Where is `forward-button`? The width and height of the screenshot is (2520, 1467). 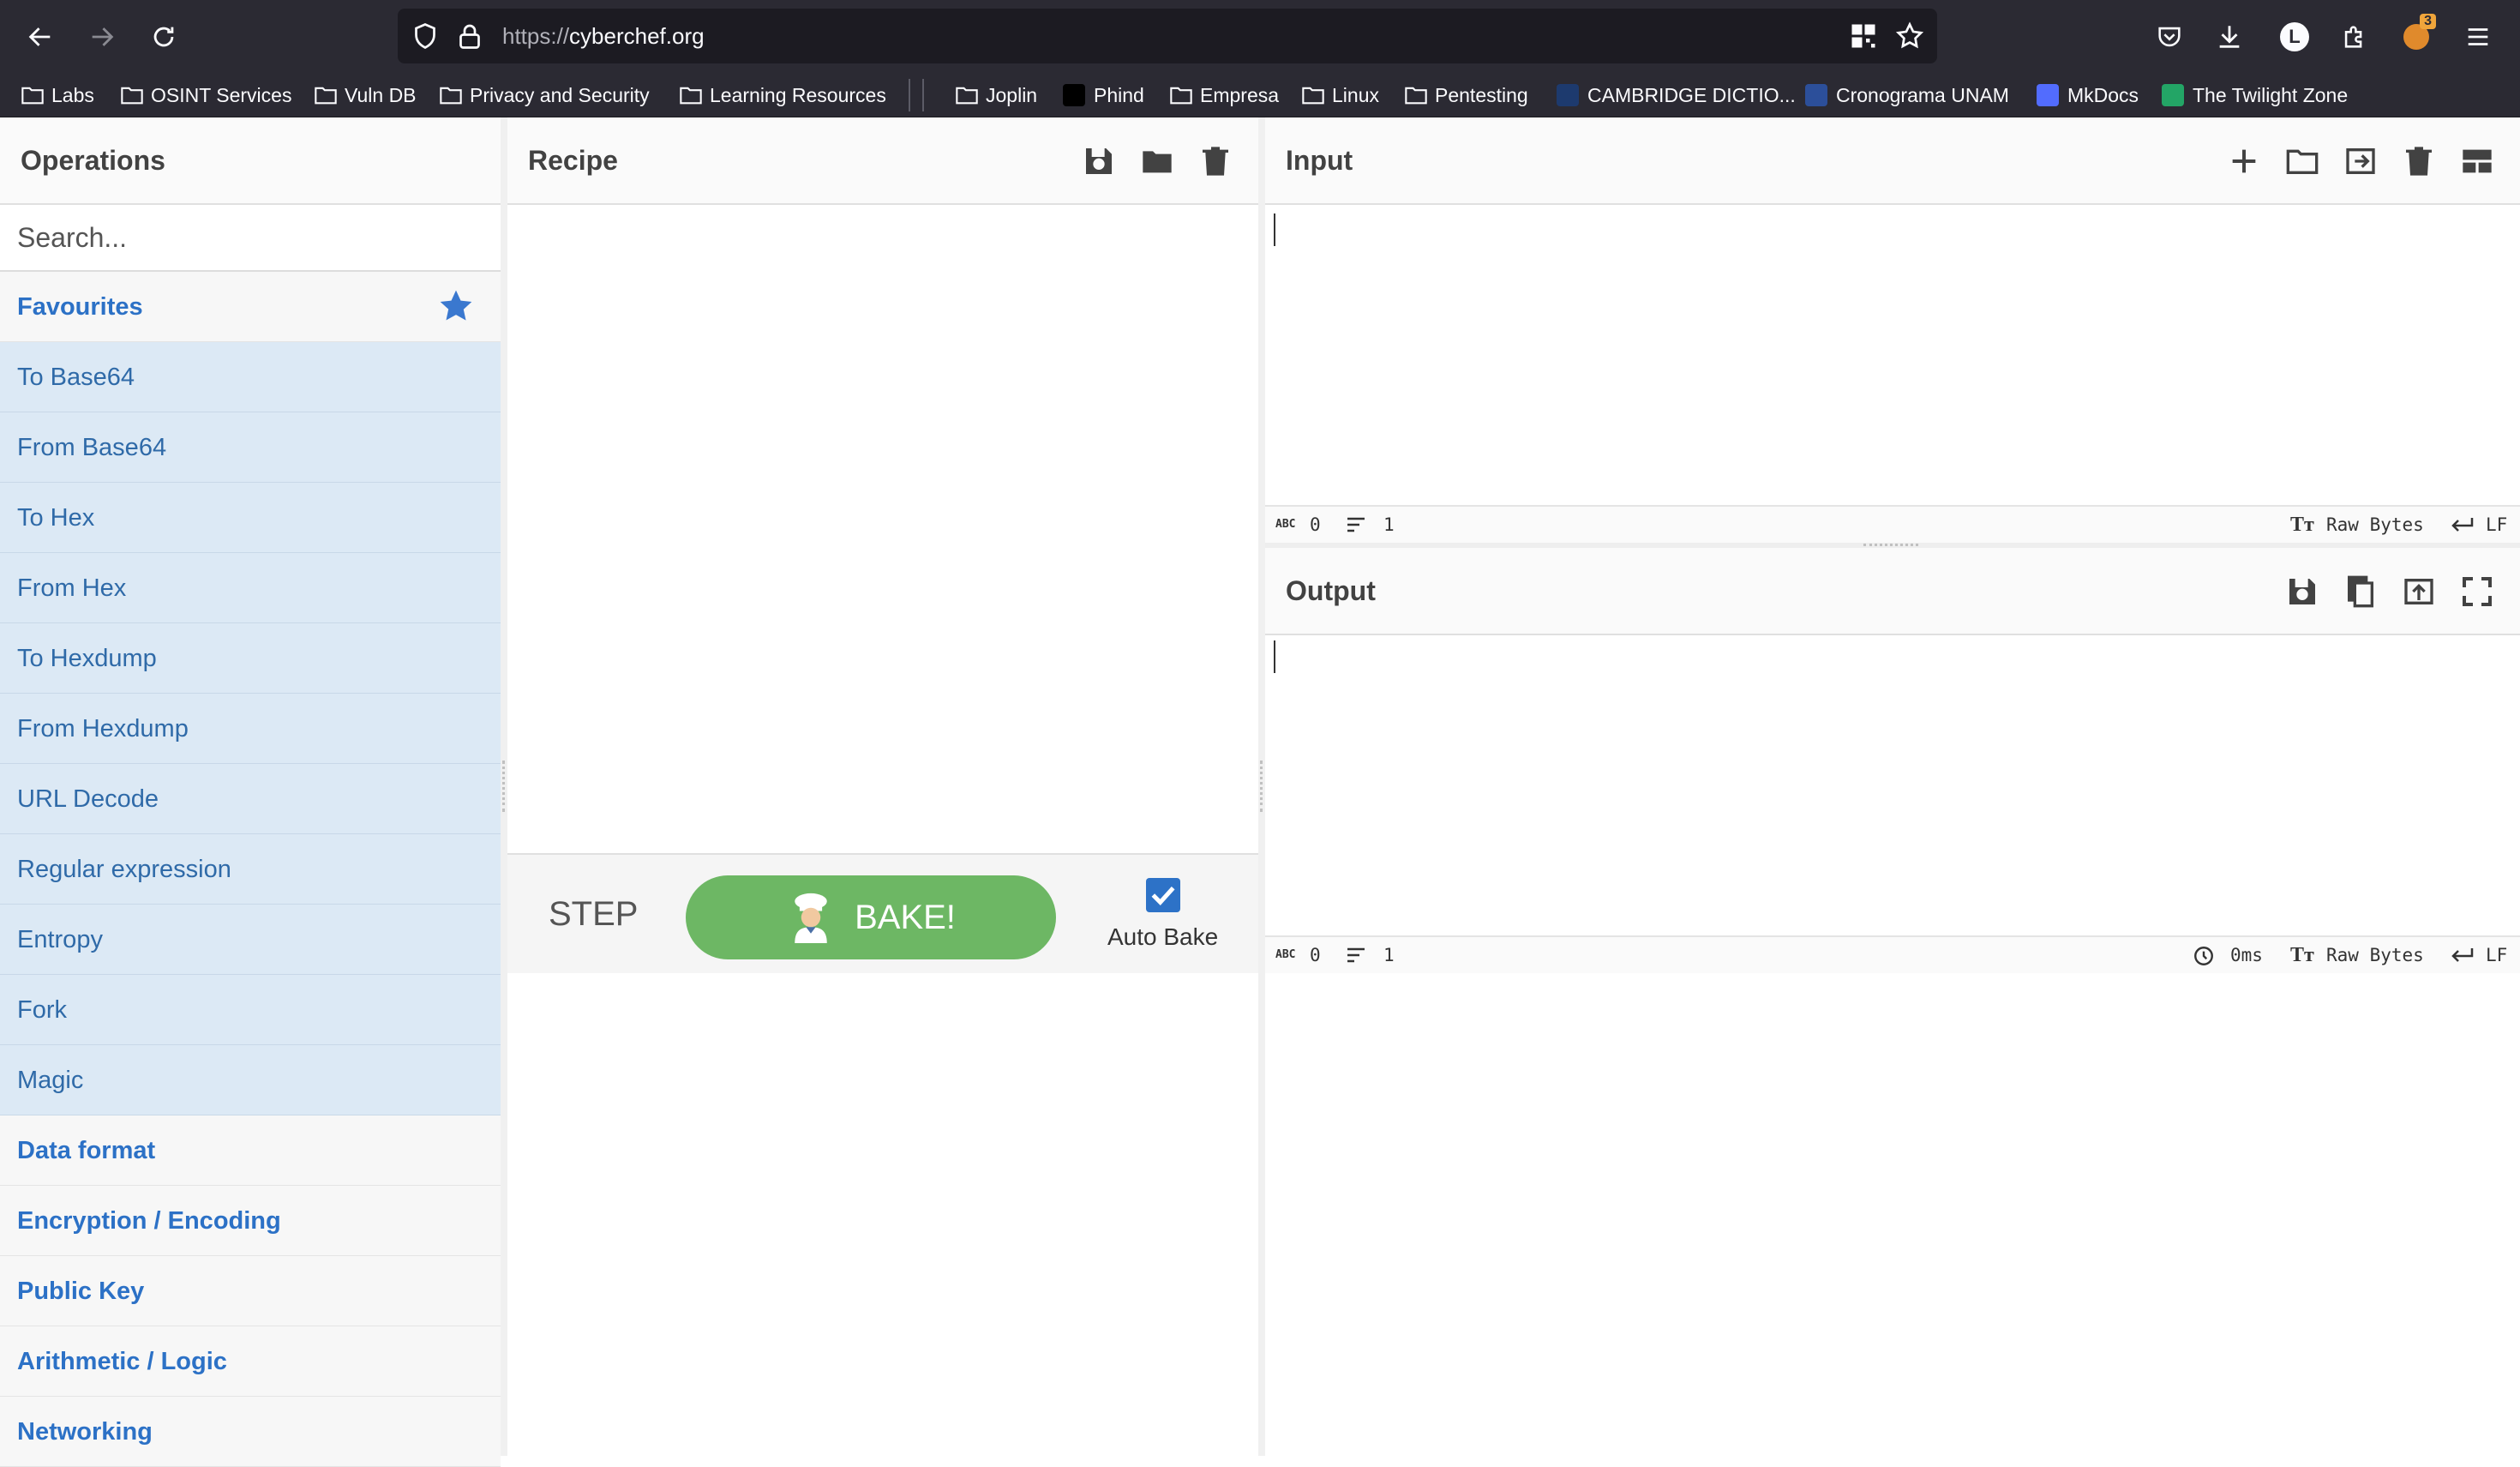 forward-button is located at coordinates (102, 36).